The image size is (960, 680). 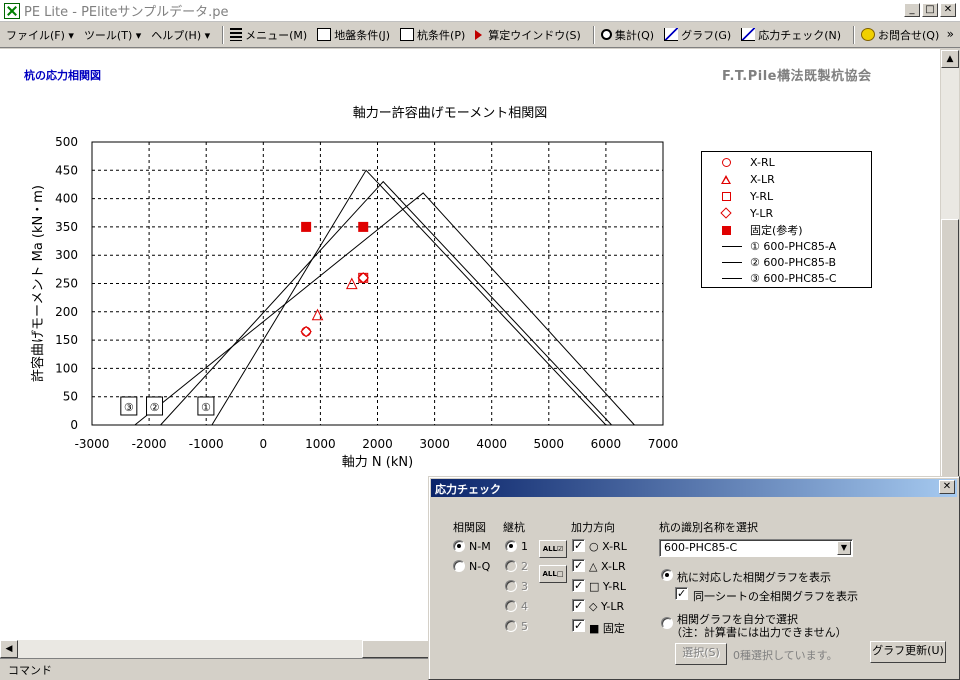 I want to click on menu-contact-label: お問合せ(Q), so click(x=909, y=35).